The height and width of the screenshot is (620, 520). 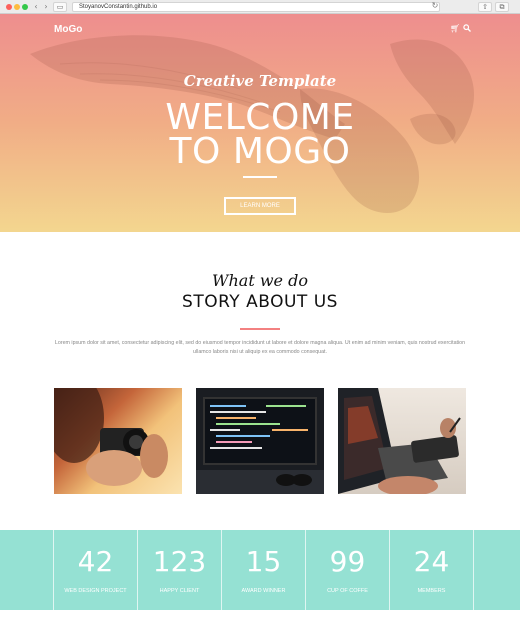 I want to click on photo-photographer, so click(x=118, y=441).